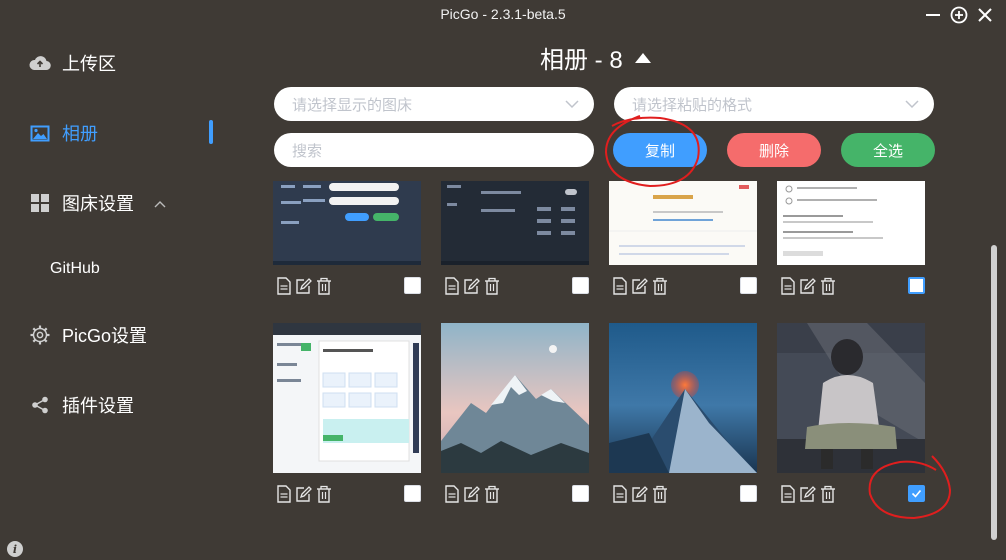 This screenshot has height=560, width=1006. Describe the element at coordinates (123, 133) in the screenshot. I see `sidebar-item-gallery: 相册` at that location.